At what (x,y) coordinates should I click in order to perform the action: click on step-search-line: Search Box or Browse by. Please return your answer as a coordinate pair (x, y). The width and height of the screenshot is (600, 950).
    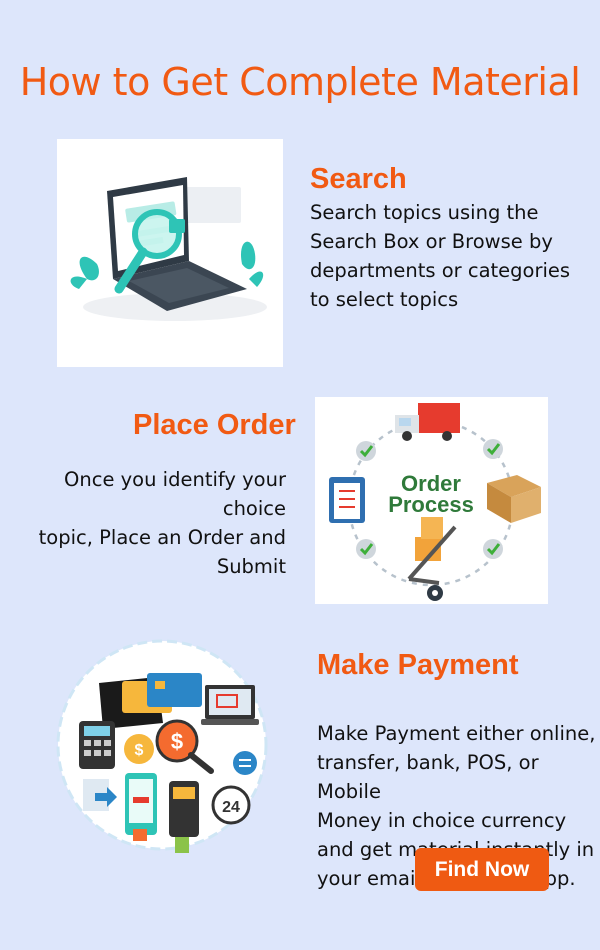
    Looking at the image, I should click on (431, 241).